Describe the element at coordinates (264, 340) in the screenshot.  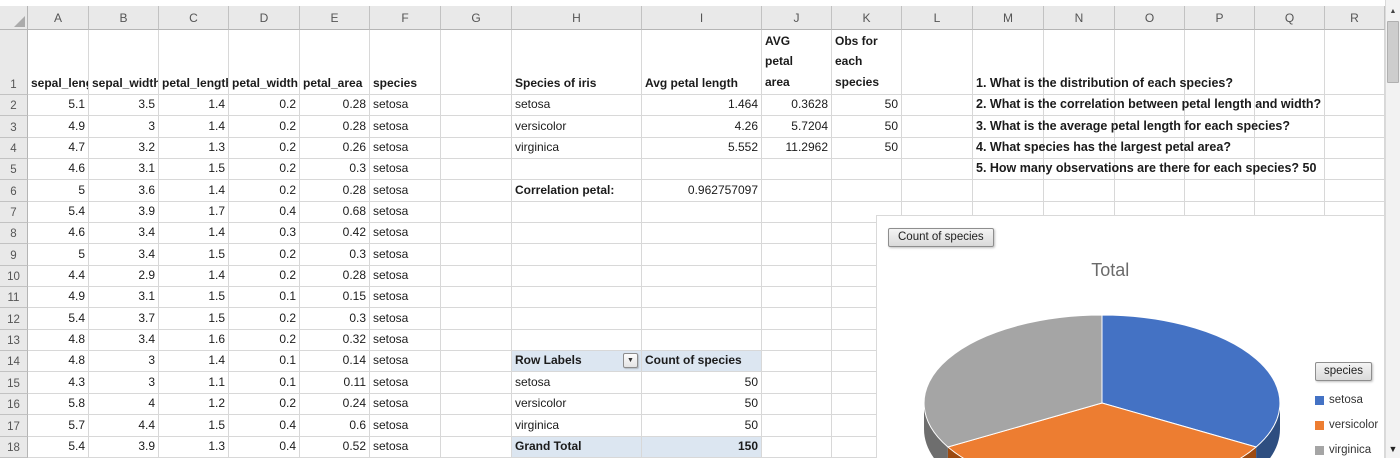
I see `cell-D13: 0.2` at that location.